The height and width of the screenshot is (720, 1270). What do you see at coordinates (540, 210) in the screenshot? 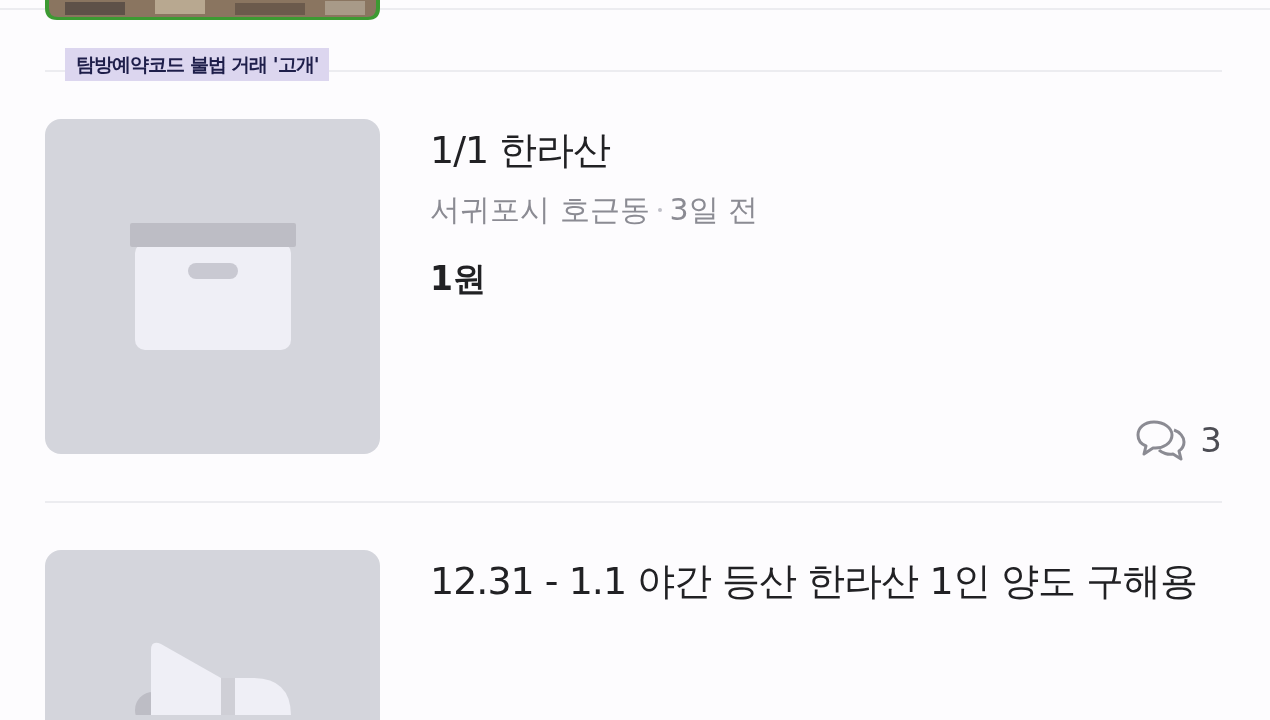
I see `location-text: 서귀포시 호근동` at bounding box center [540, 210].